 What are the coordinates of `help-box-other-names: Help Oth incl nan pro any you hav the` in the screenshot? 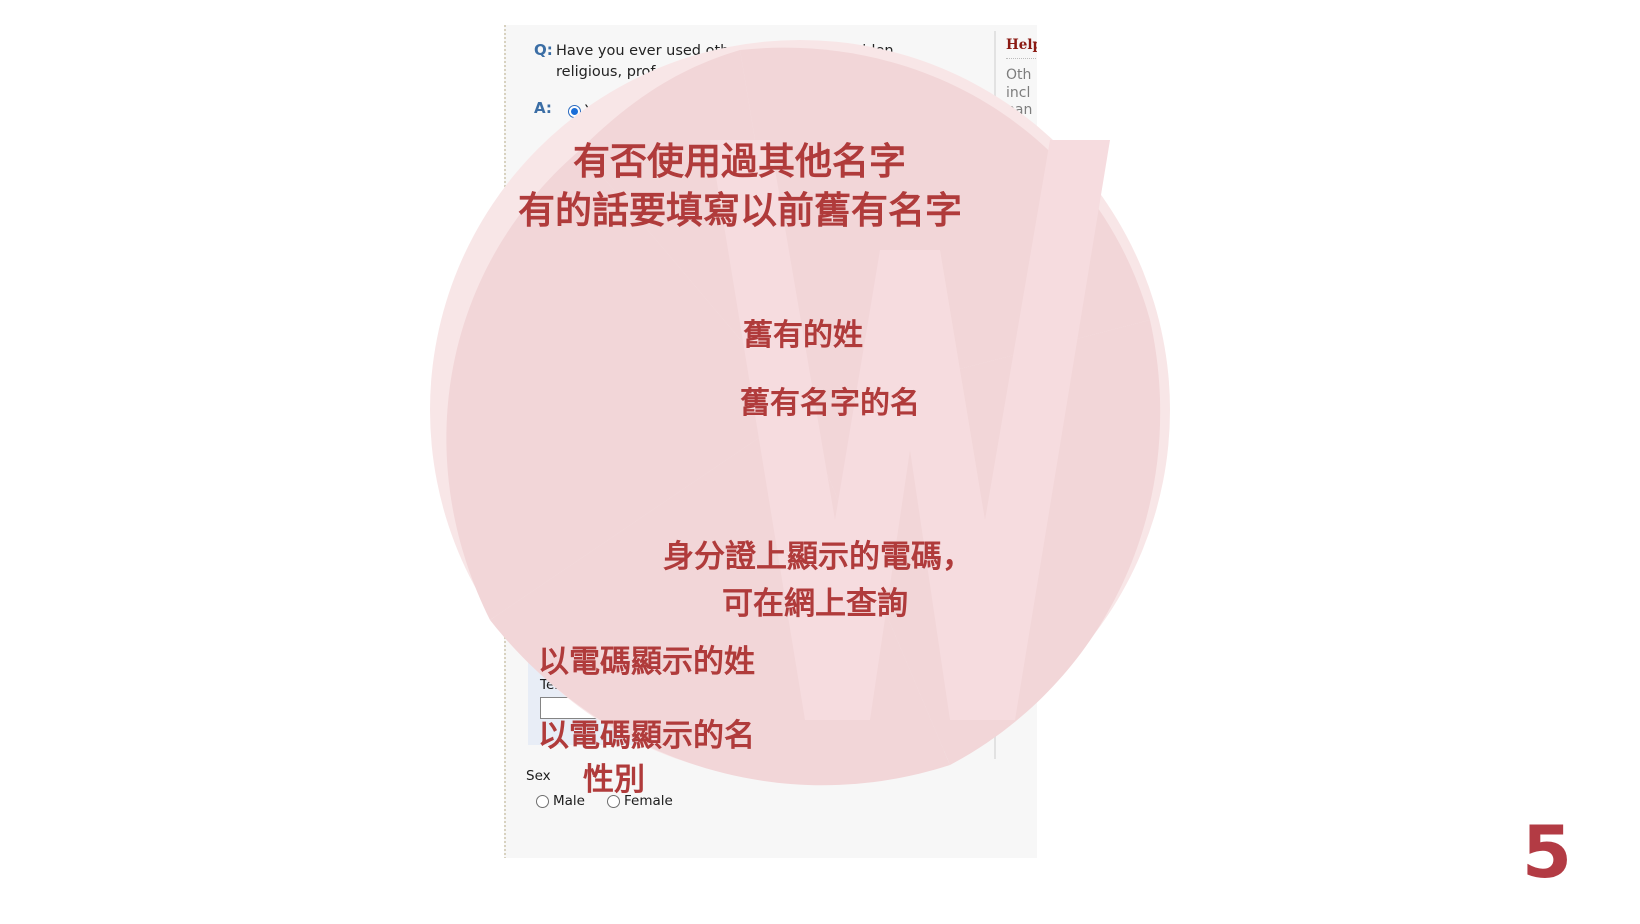 It's located at (1021, 122).